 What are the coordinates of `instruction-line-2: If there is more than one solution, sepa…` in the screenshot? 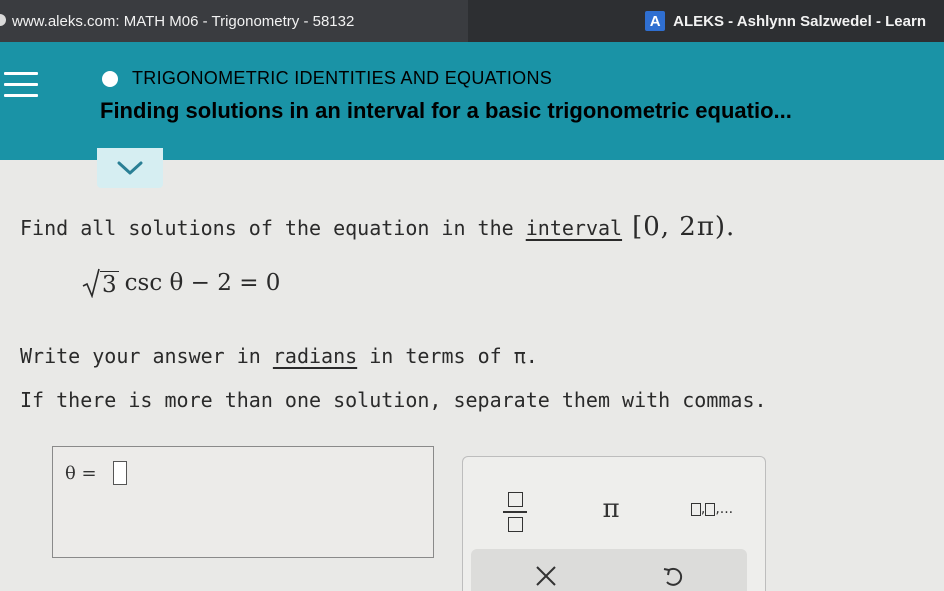 It's located at (393, 400).